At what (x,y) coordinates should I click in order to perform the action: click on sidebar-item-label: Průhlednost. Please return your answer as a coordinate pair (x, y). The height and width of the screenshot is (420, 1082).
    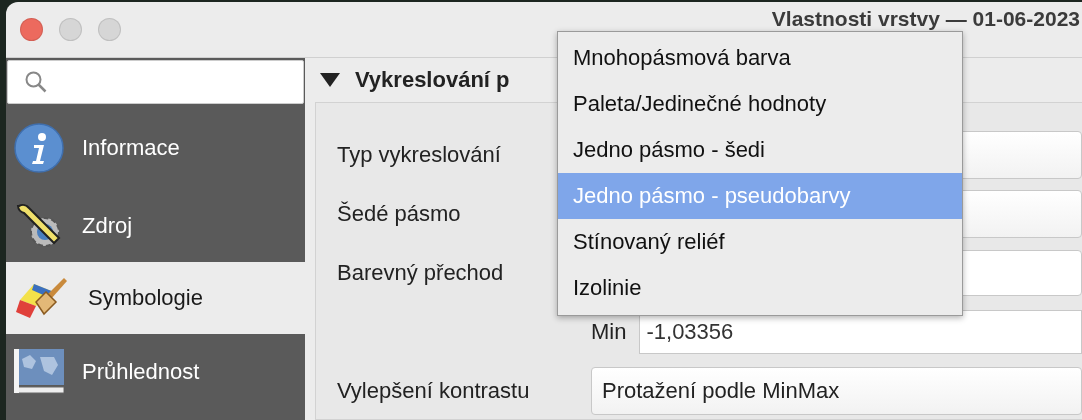
    Looking at the image, I should click on (141, 372).